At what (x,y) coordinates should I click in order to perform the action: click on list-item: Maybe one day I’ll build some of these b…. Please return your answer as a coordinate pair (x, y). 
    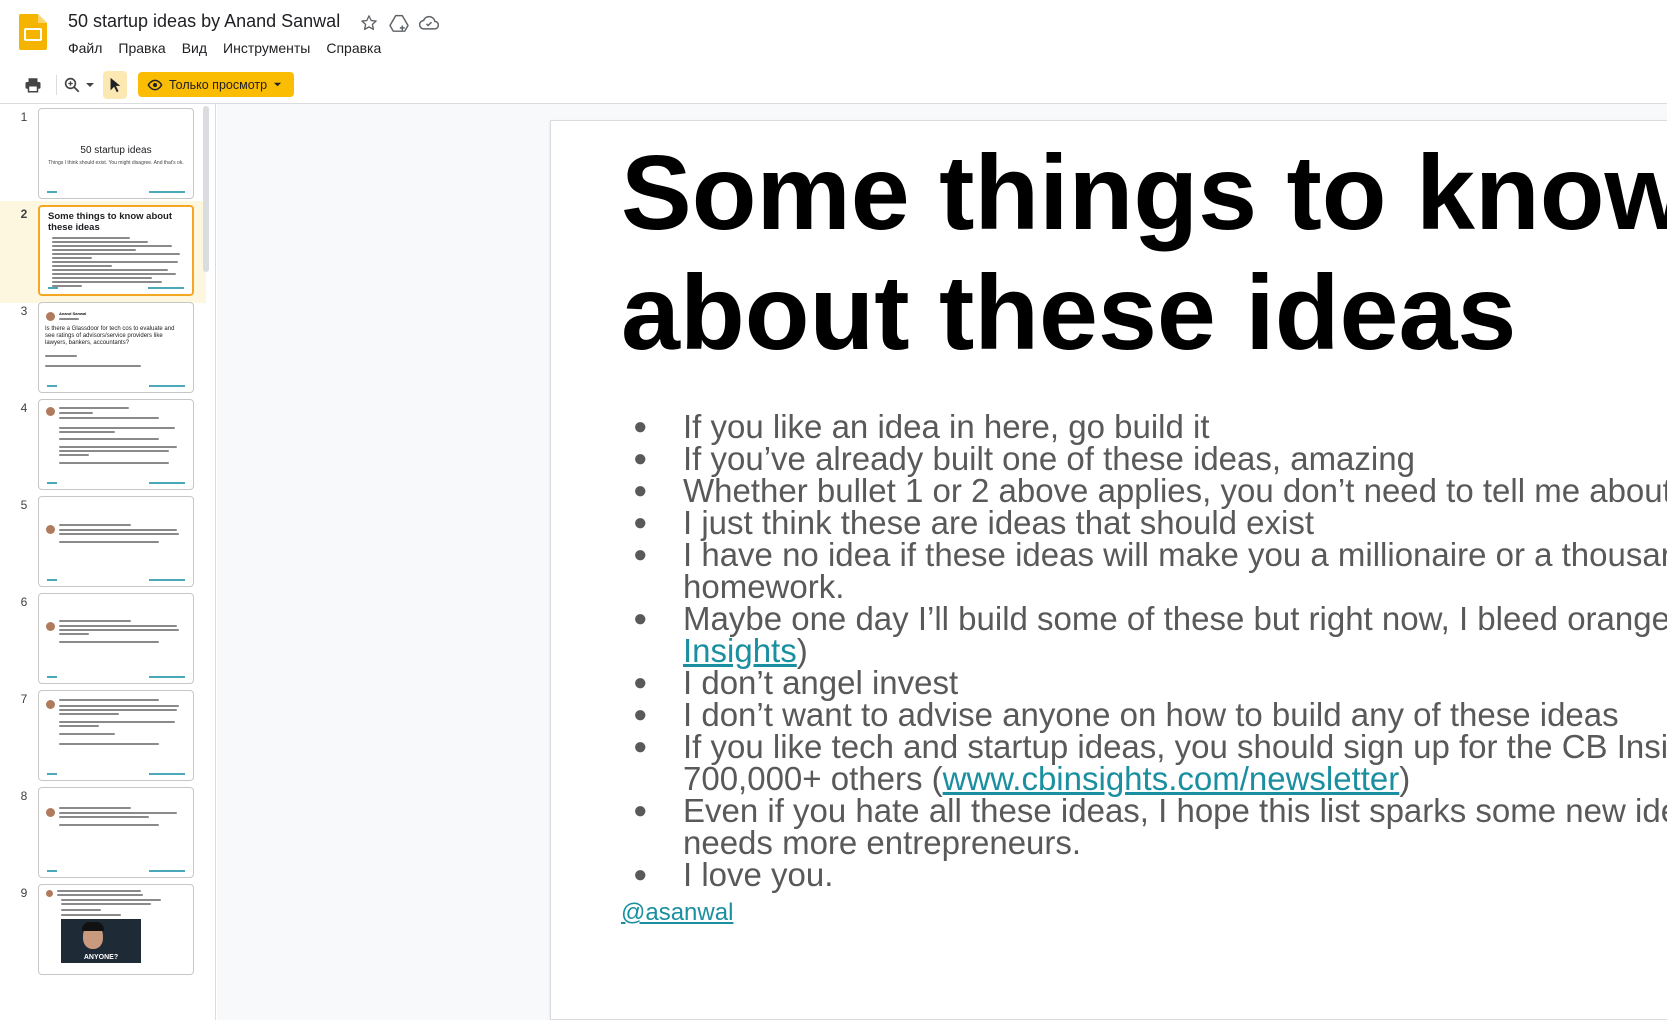
    Looking at the image, I should click on (1150, 634).